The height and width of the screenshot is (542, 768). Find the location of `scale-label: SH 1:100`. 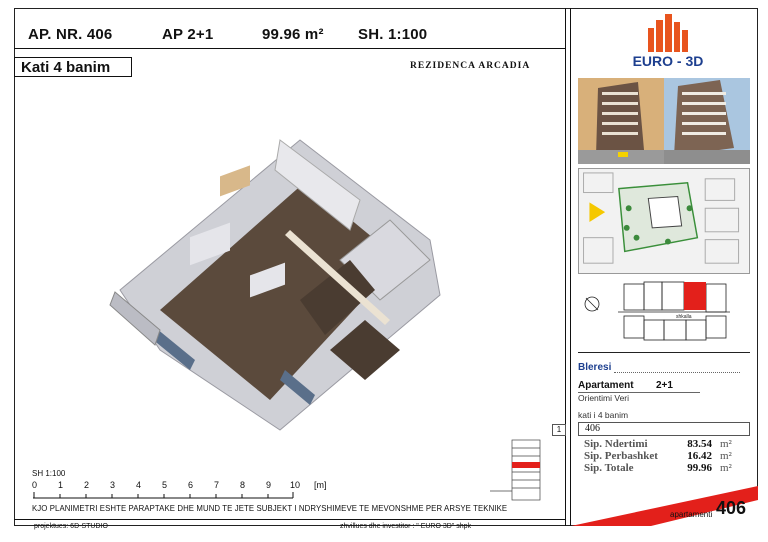

scale-label: SH 1:100 is located at coordinates (49, 473).